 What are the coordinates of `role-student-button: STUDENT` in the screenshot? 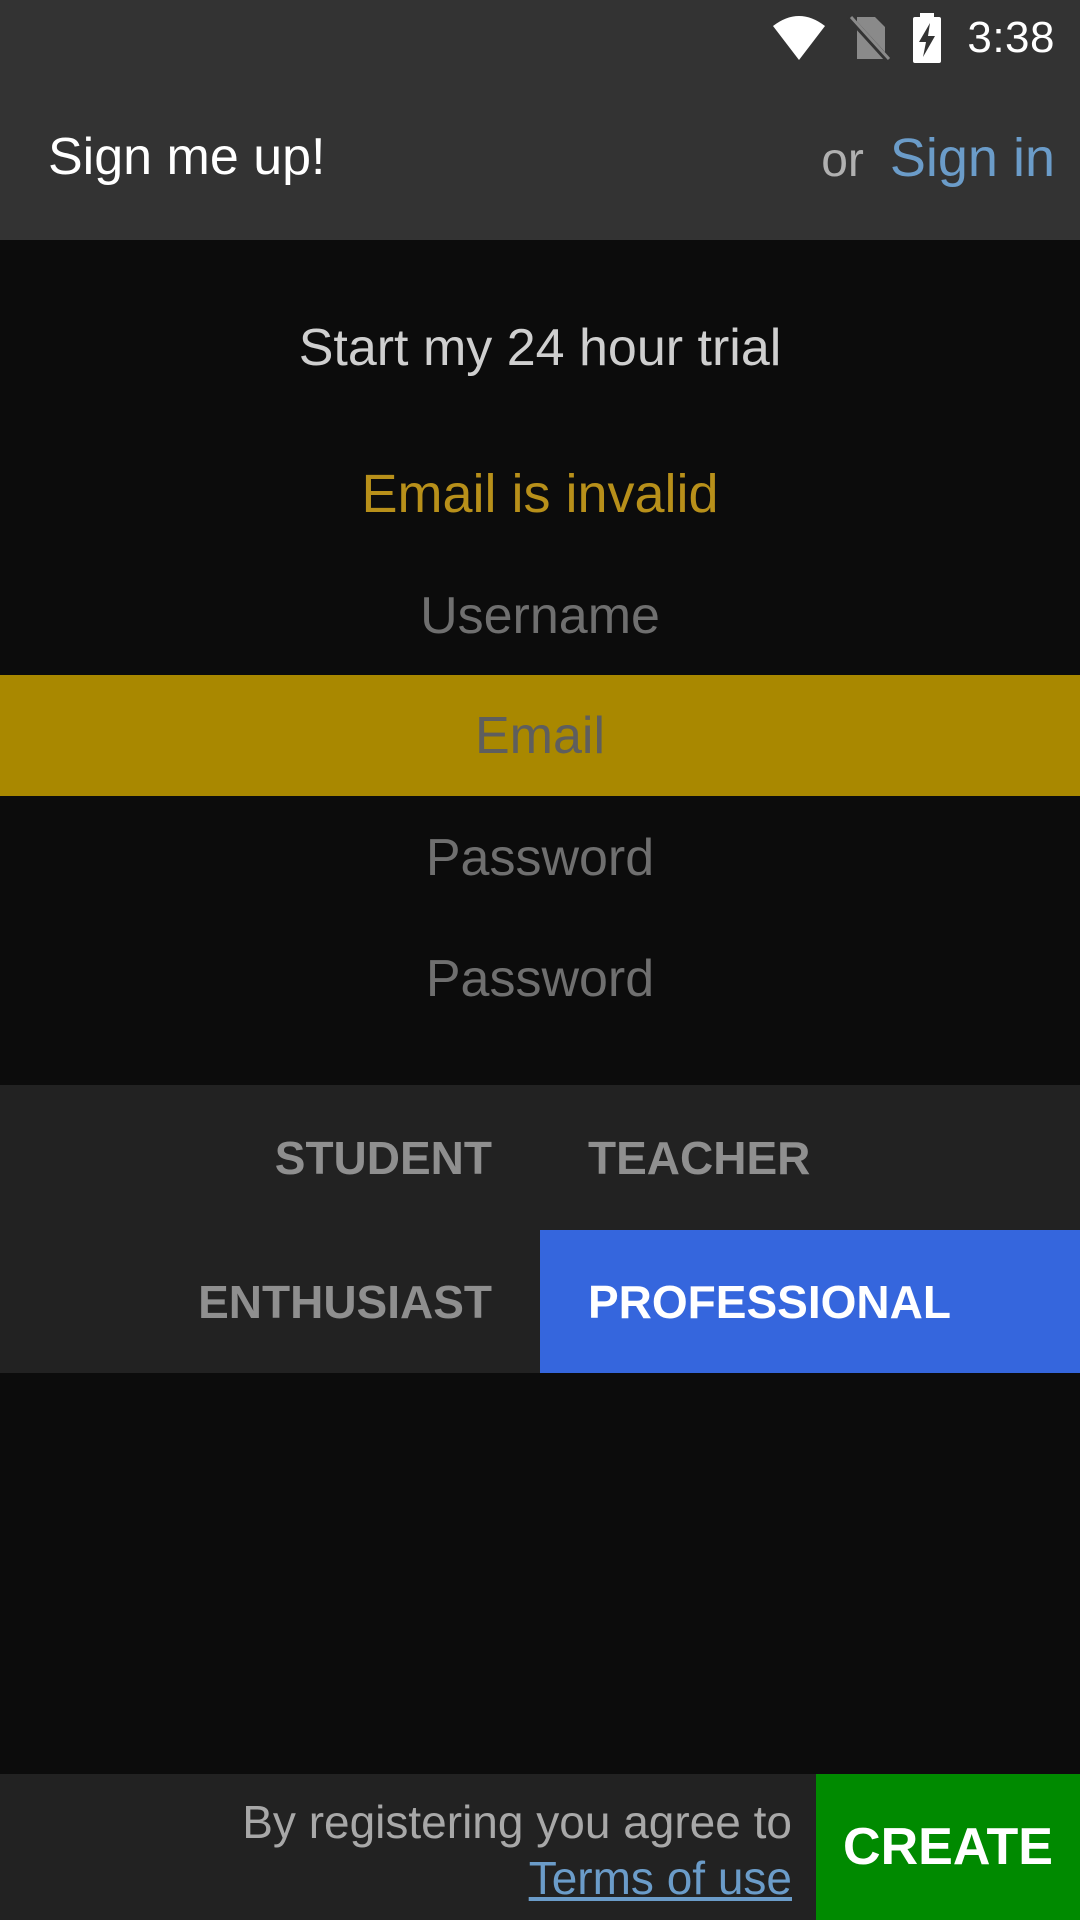 It's located at (246, 1157).